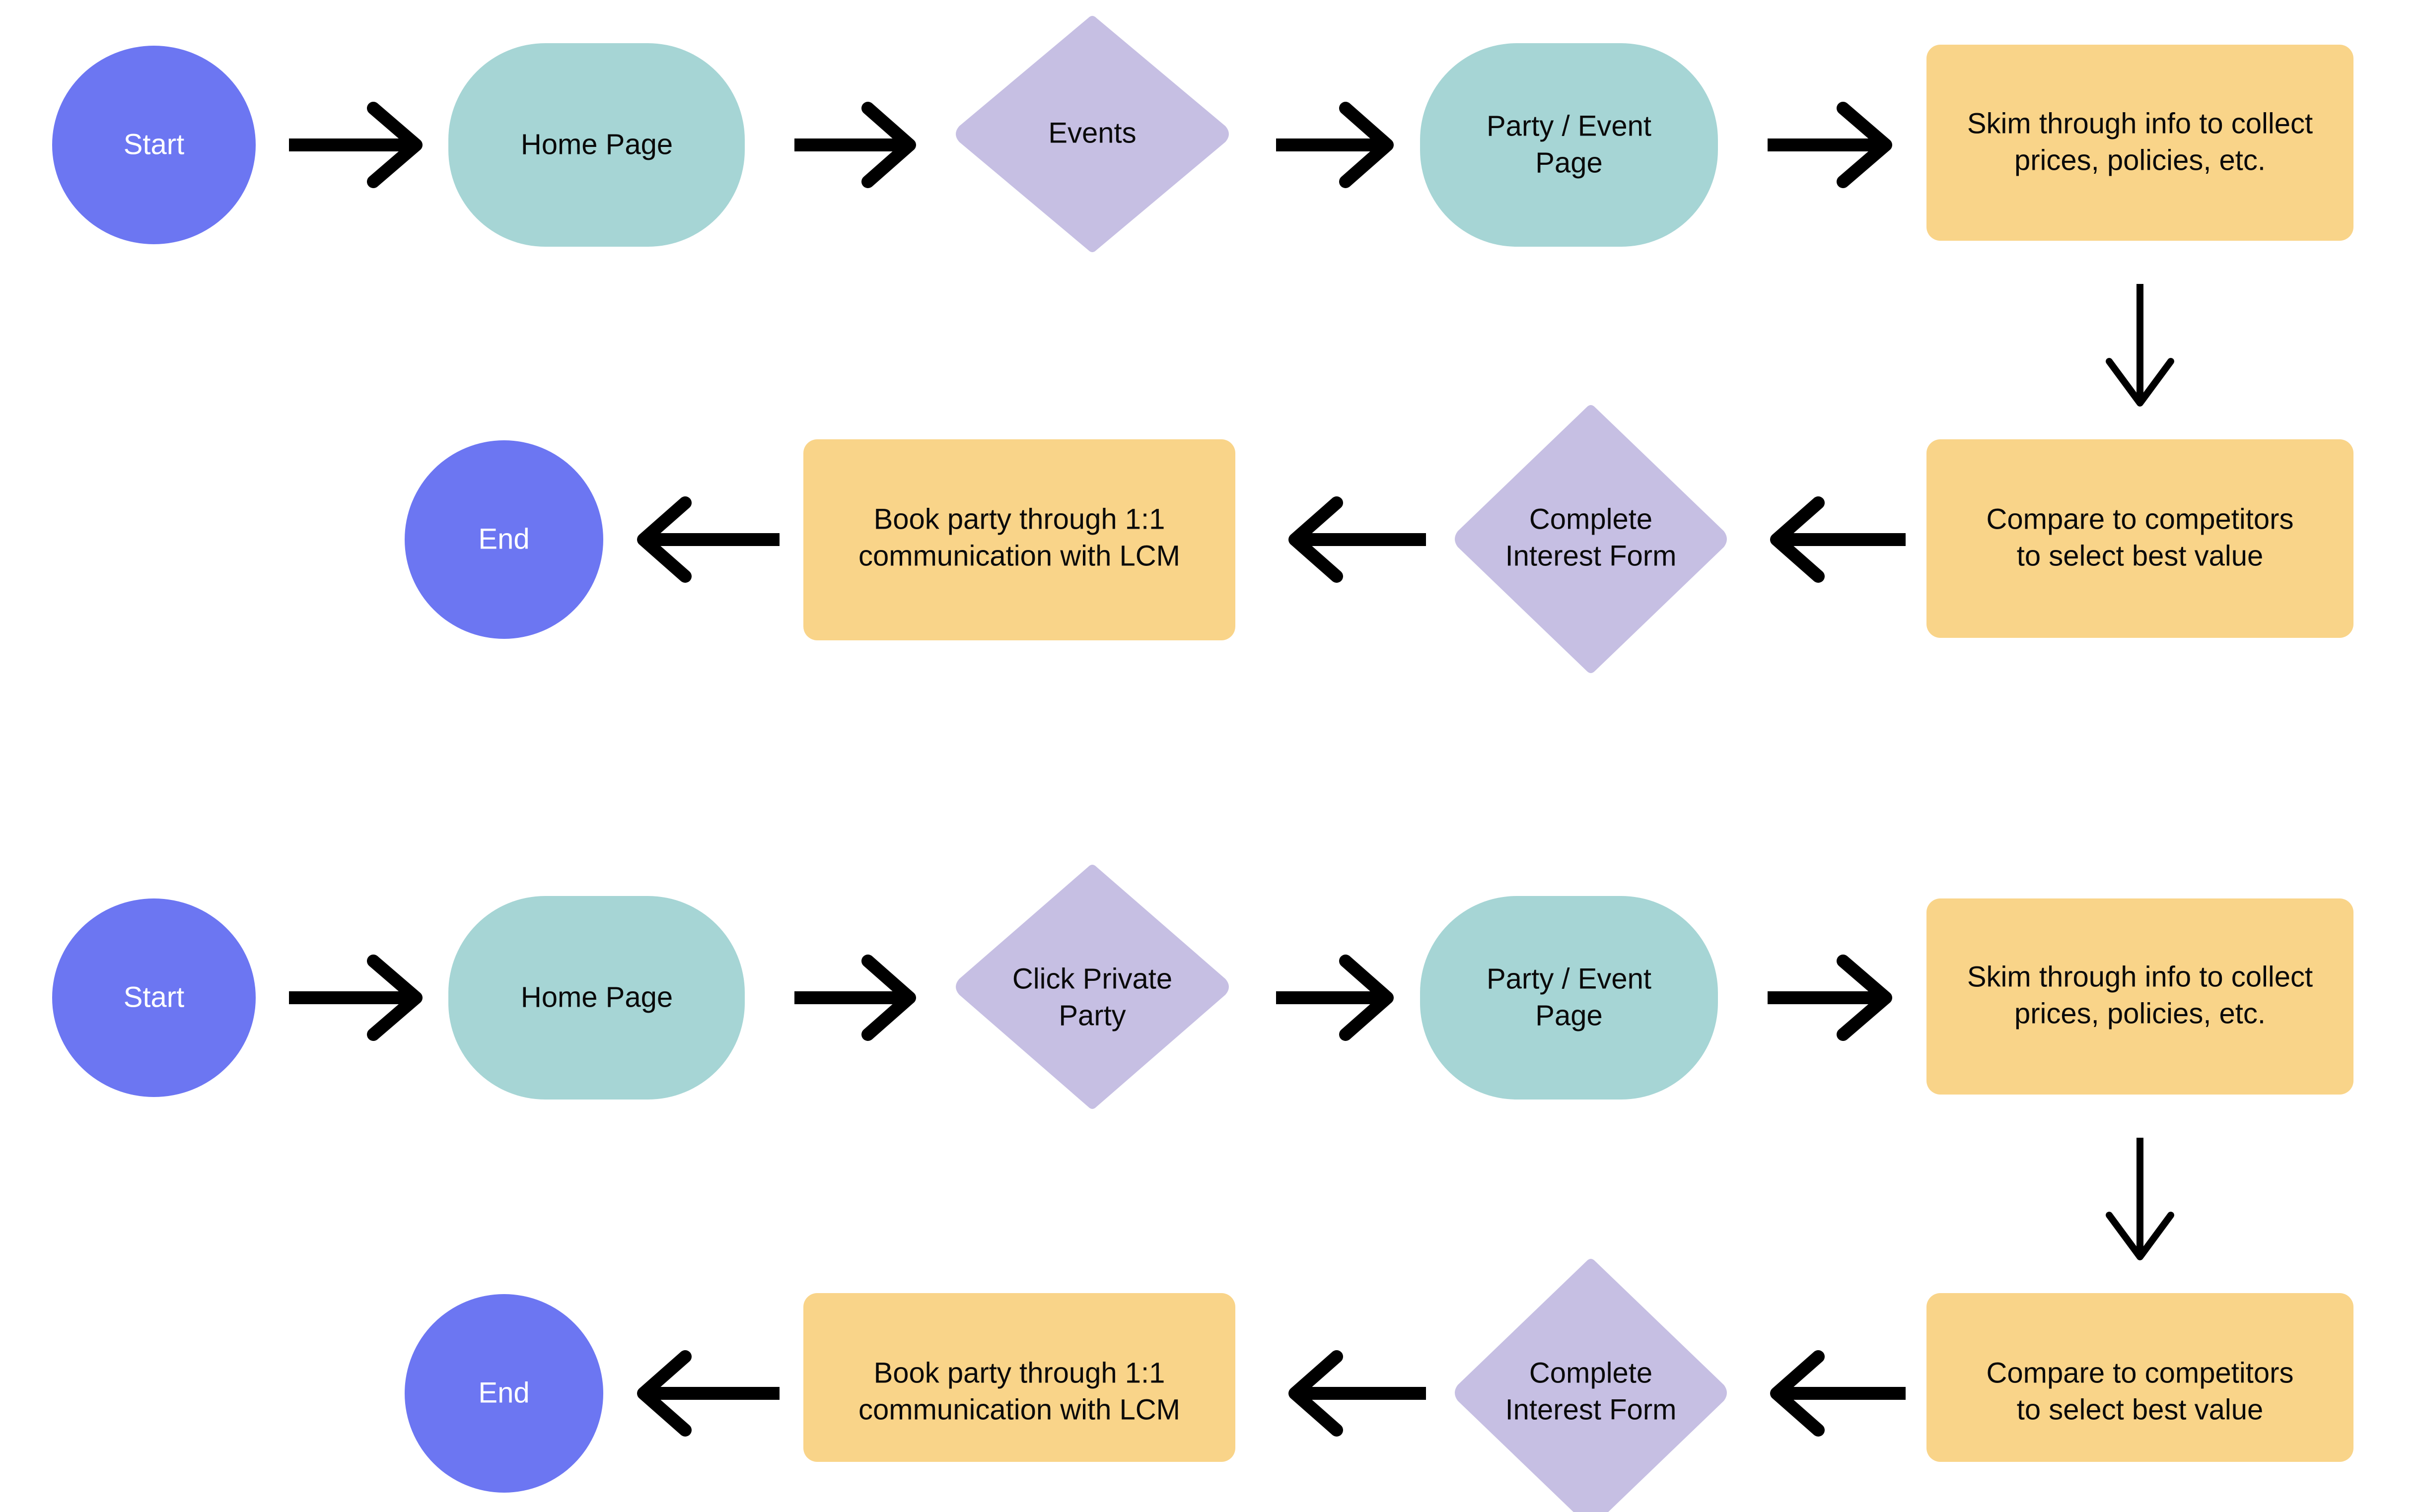 The height and width of the screenshot is (1512, 2421). What do you see at coordinates (356, 145) in the screenshot?
I see `edge-start-to-home` at bounding box center [356, 145].